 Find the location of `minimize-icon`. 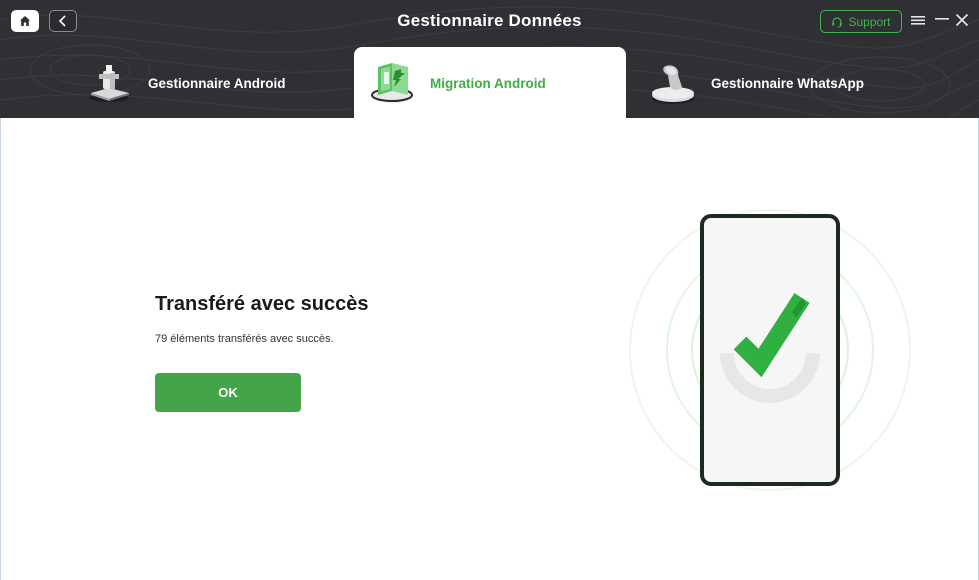

minimize-icon is located at coordinates (942, 19).